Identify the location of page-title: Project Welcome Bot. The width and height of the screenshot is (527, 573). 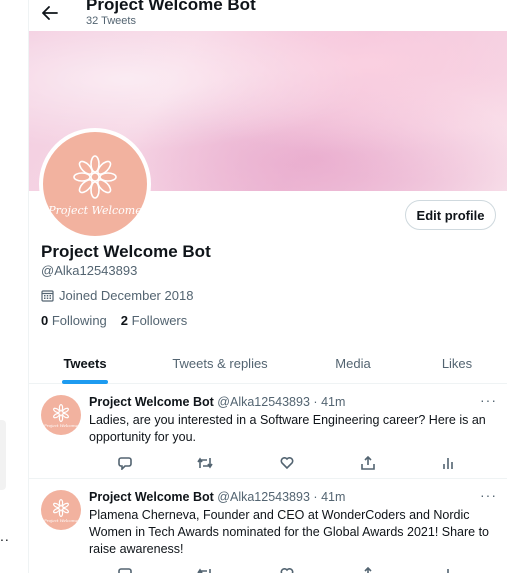
(171, 7).